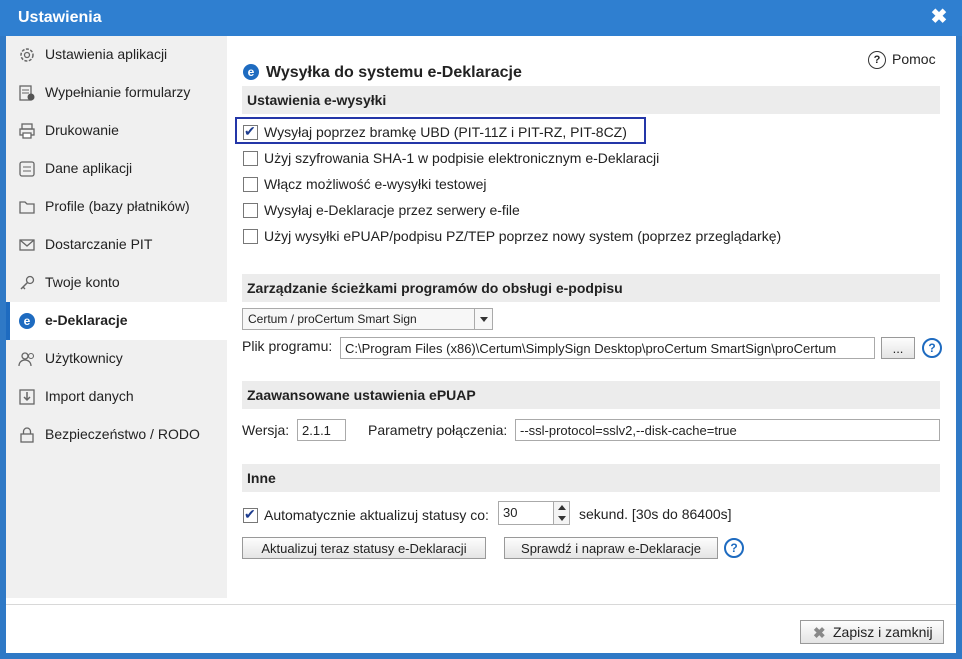 This screenshot has width=962, height=659. I want to click on footer: ✖ Zapisz i zamknij, so click(481, 629).